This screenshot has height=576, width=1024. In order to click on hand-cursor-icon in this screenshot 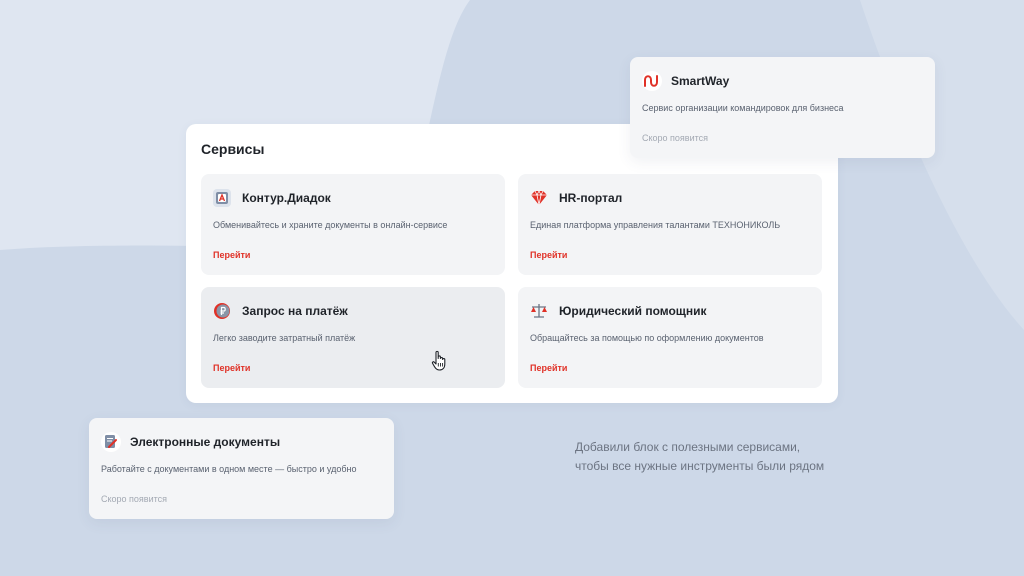, I will do `click(438, 360)`.